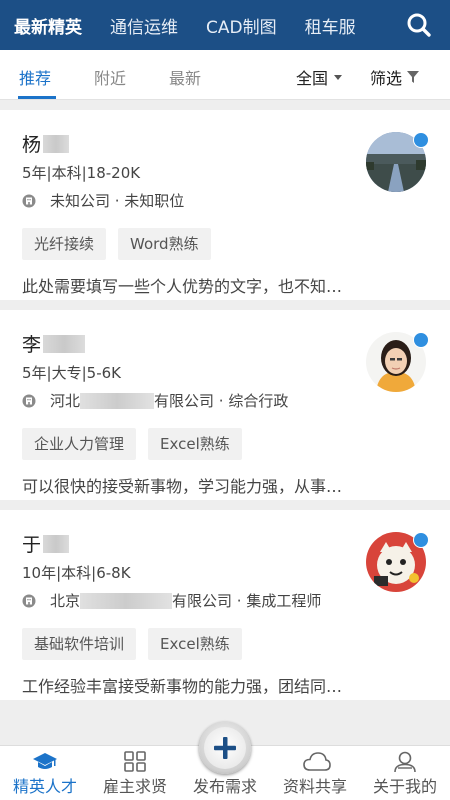  I want to click on tab-nearby: 附近, so click(110, 77).